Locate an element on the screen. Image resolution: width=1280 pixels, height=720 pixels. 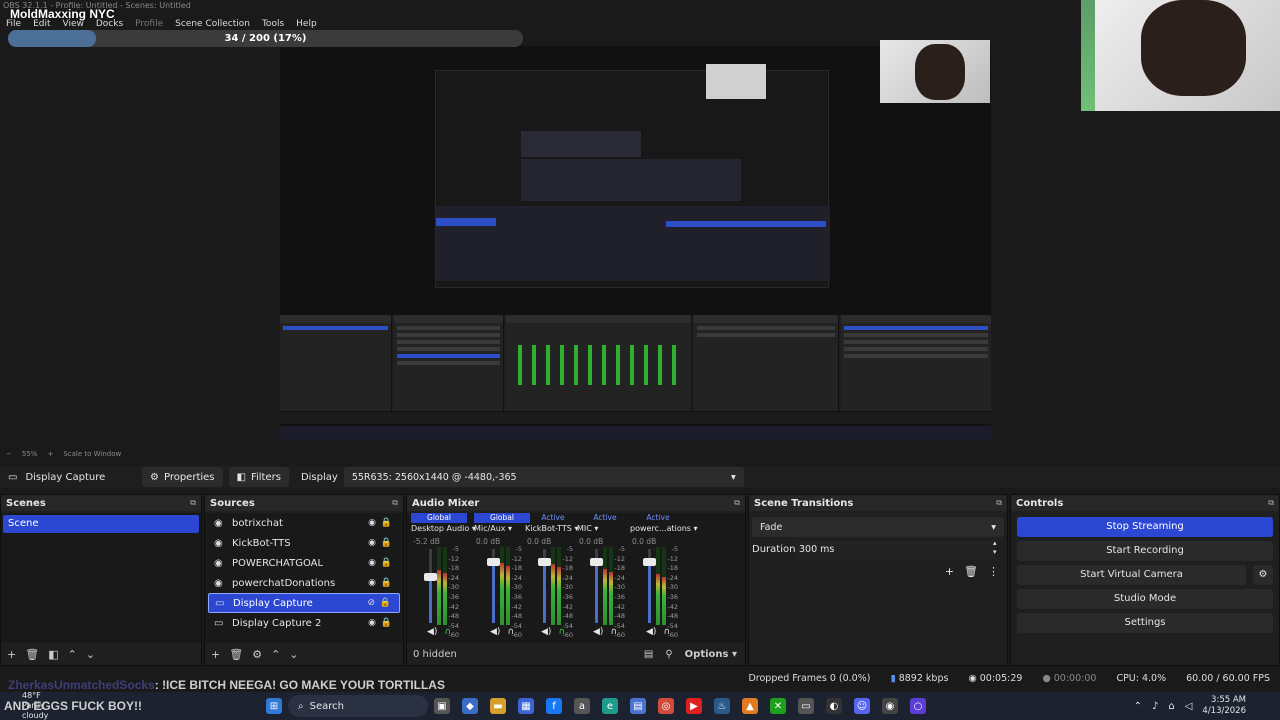
copilot-icon: ◆ is located at coordinates (470, 706).